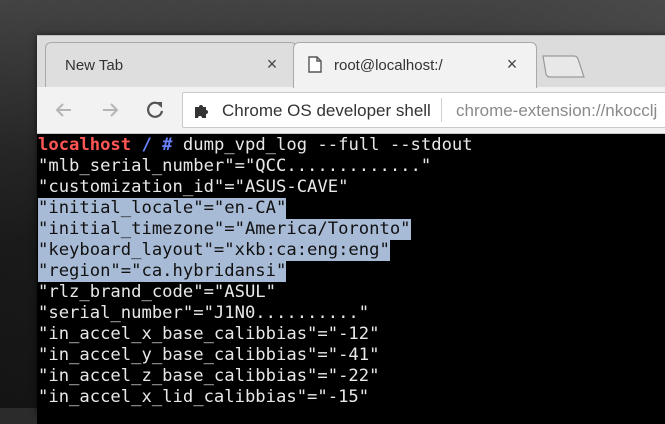  Describe the element at coordinates (193, 187) in the screenshot. I see `terminal-line: "customization_id"="ASUS-CAVE"` at that location.